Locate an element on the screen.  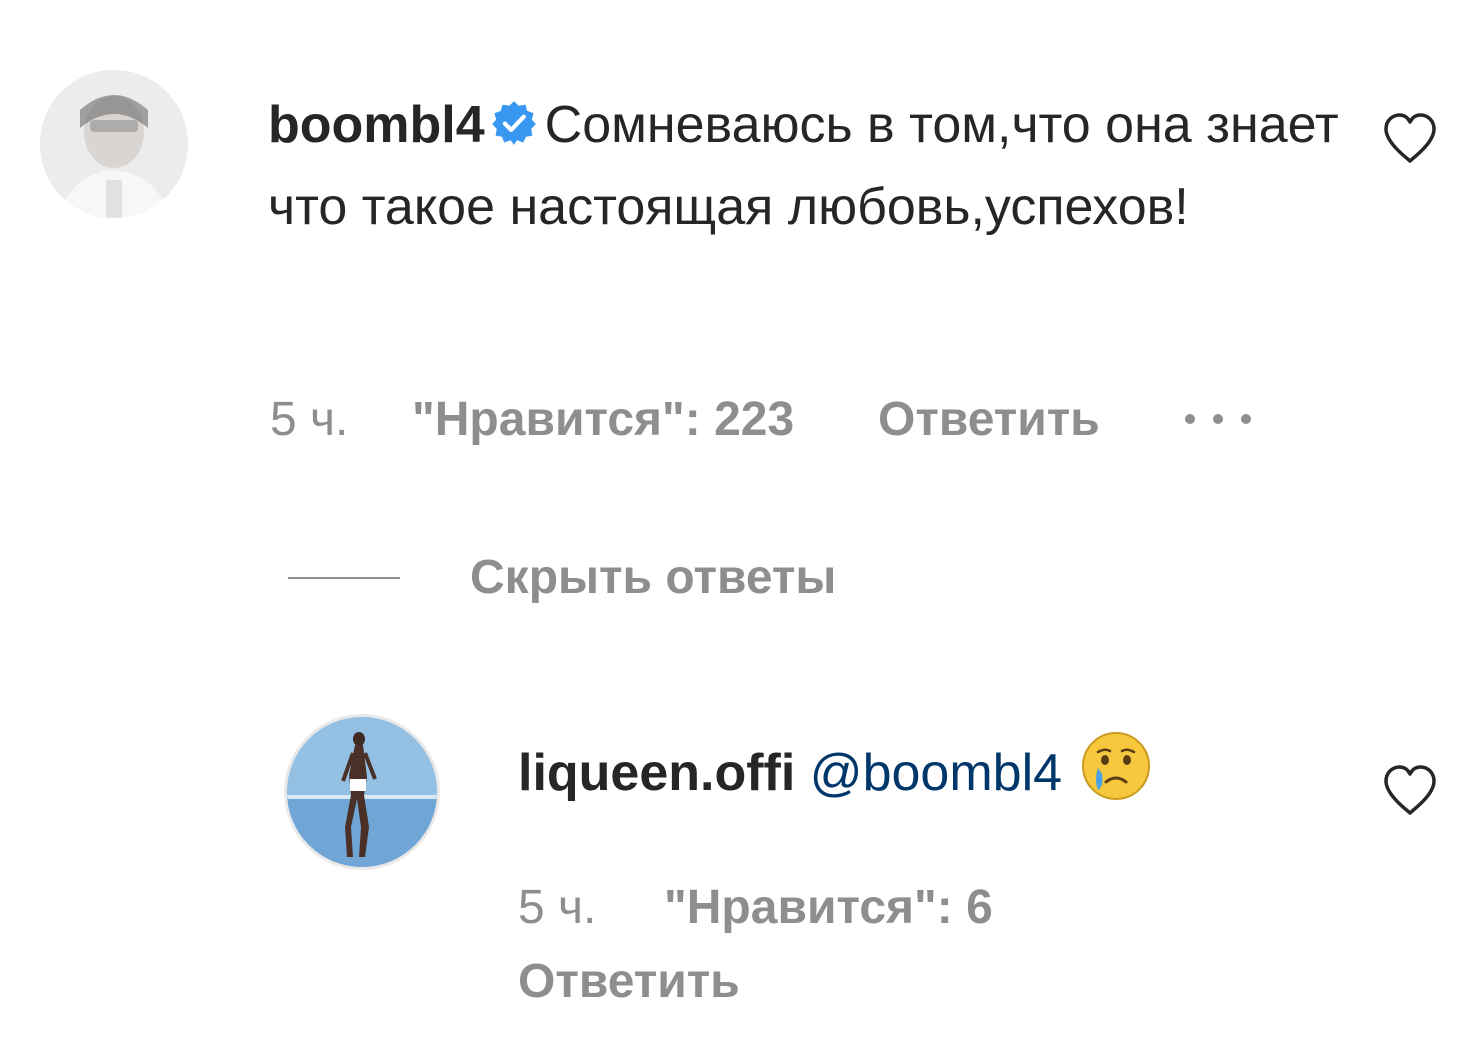
reply-body: liqueen.offi @boombl4 is located at coordinates (835, 769).